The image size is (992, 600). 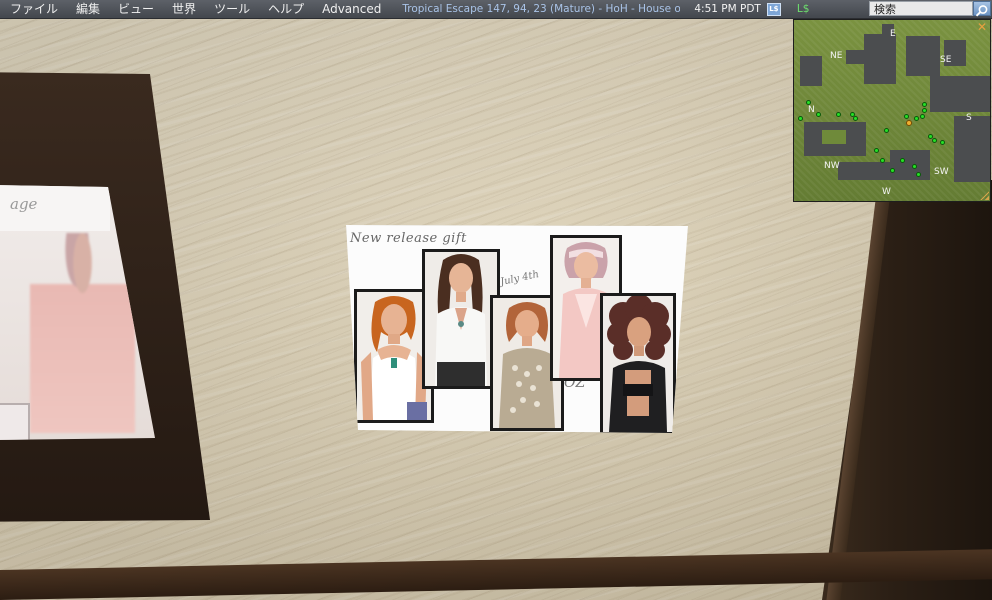 I want to click on close-icon: ✕, so click(x=982, y=27).